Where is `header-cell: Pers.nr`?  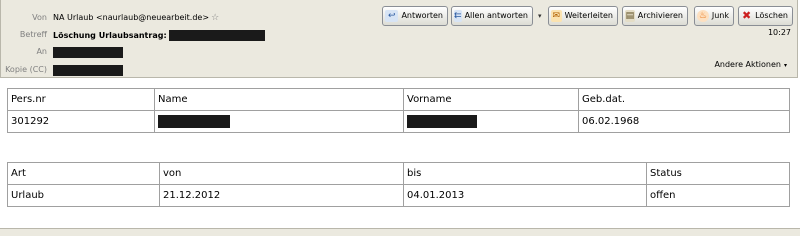
header-cell: Pers.nr is located at coordinates (81, 99).